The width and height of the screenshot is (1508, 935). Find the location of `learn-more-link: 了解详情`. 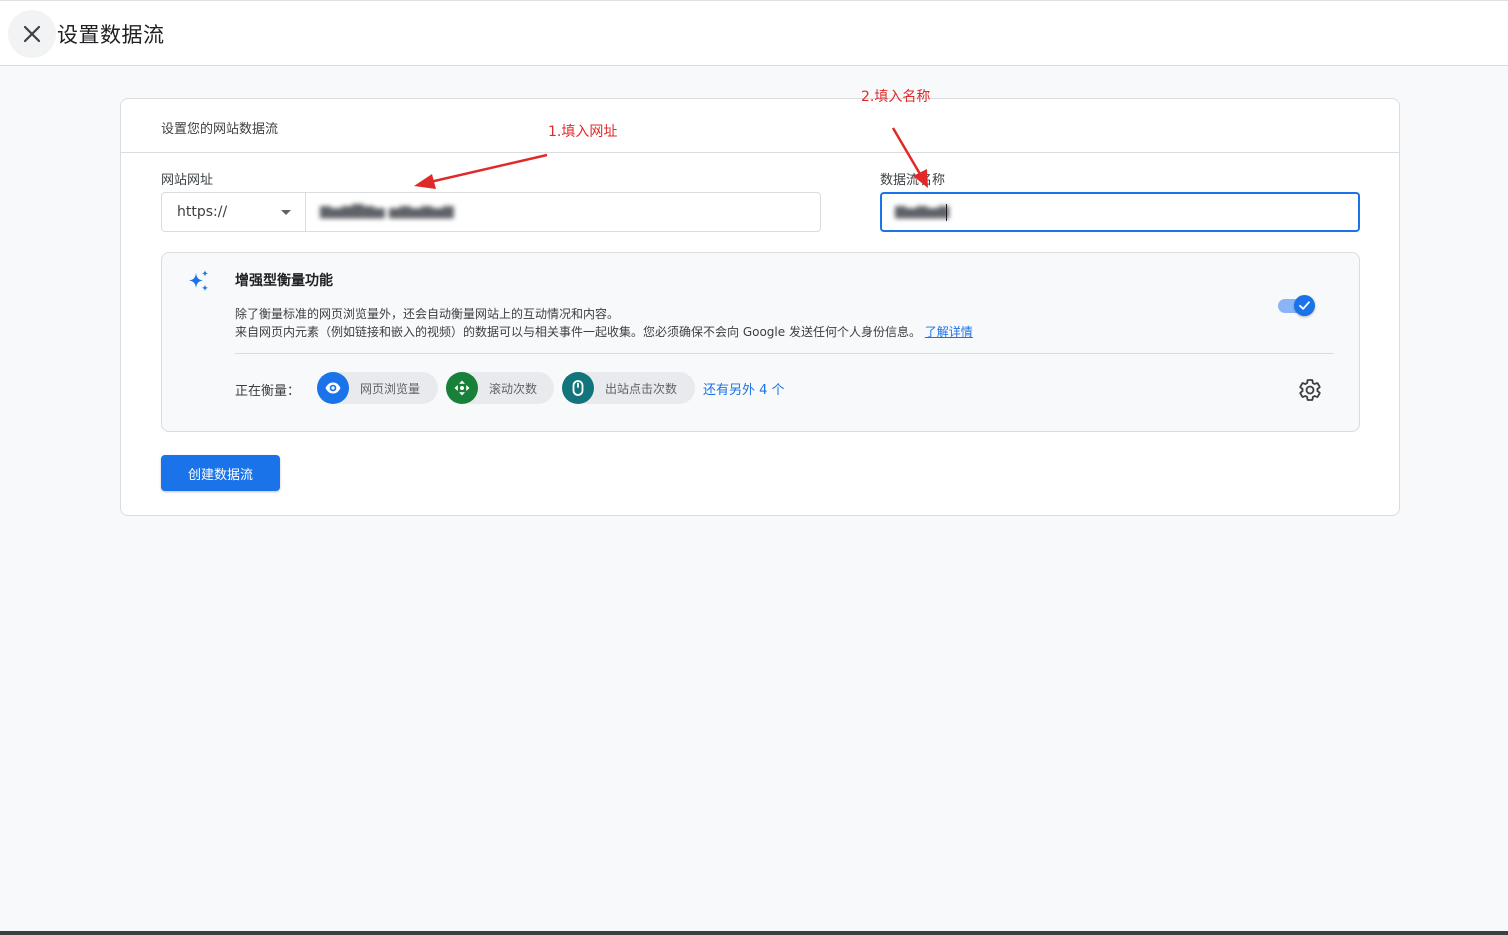

learn-more-link: 了解详情 is located at coordinates (949, 332).